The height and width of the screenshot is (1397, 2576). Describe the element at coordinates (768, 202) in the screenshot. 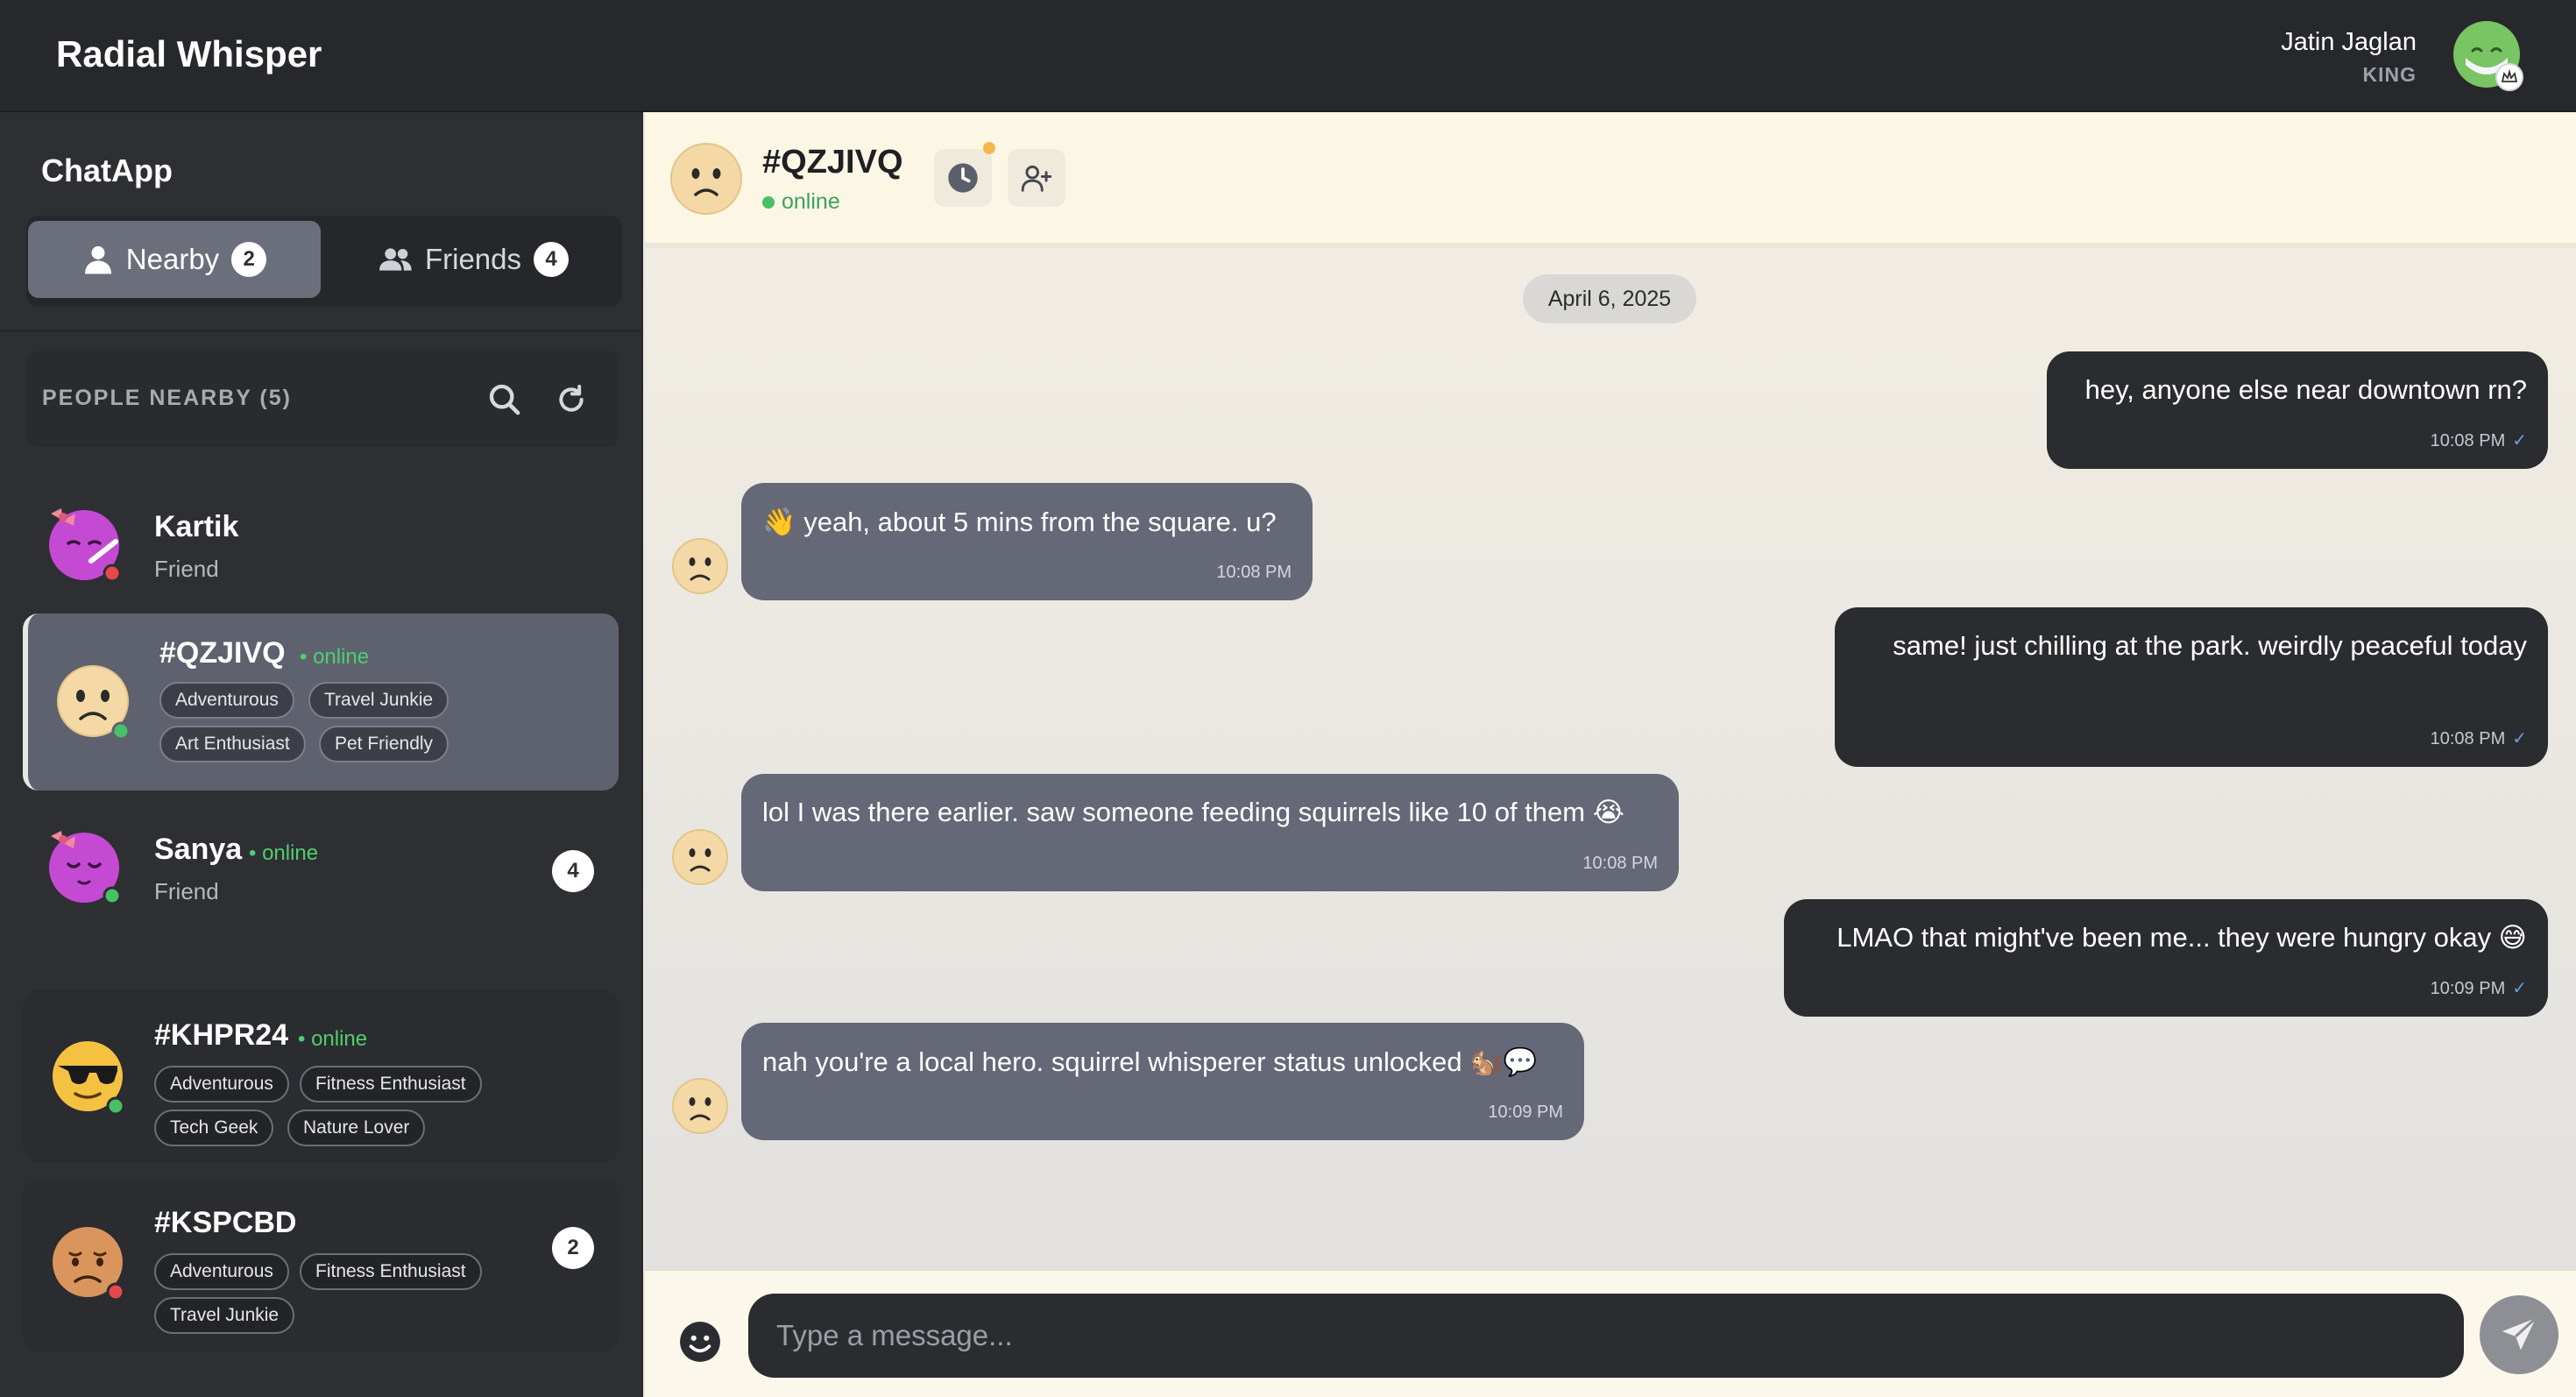

I see `online-dot` at that location.